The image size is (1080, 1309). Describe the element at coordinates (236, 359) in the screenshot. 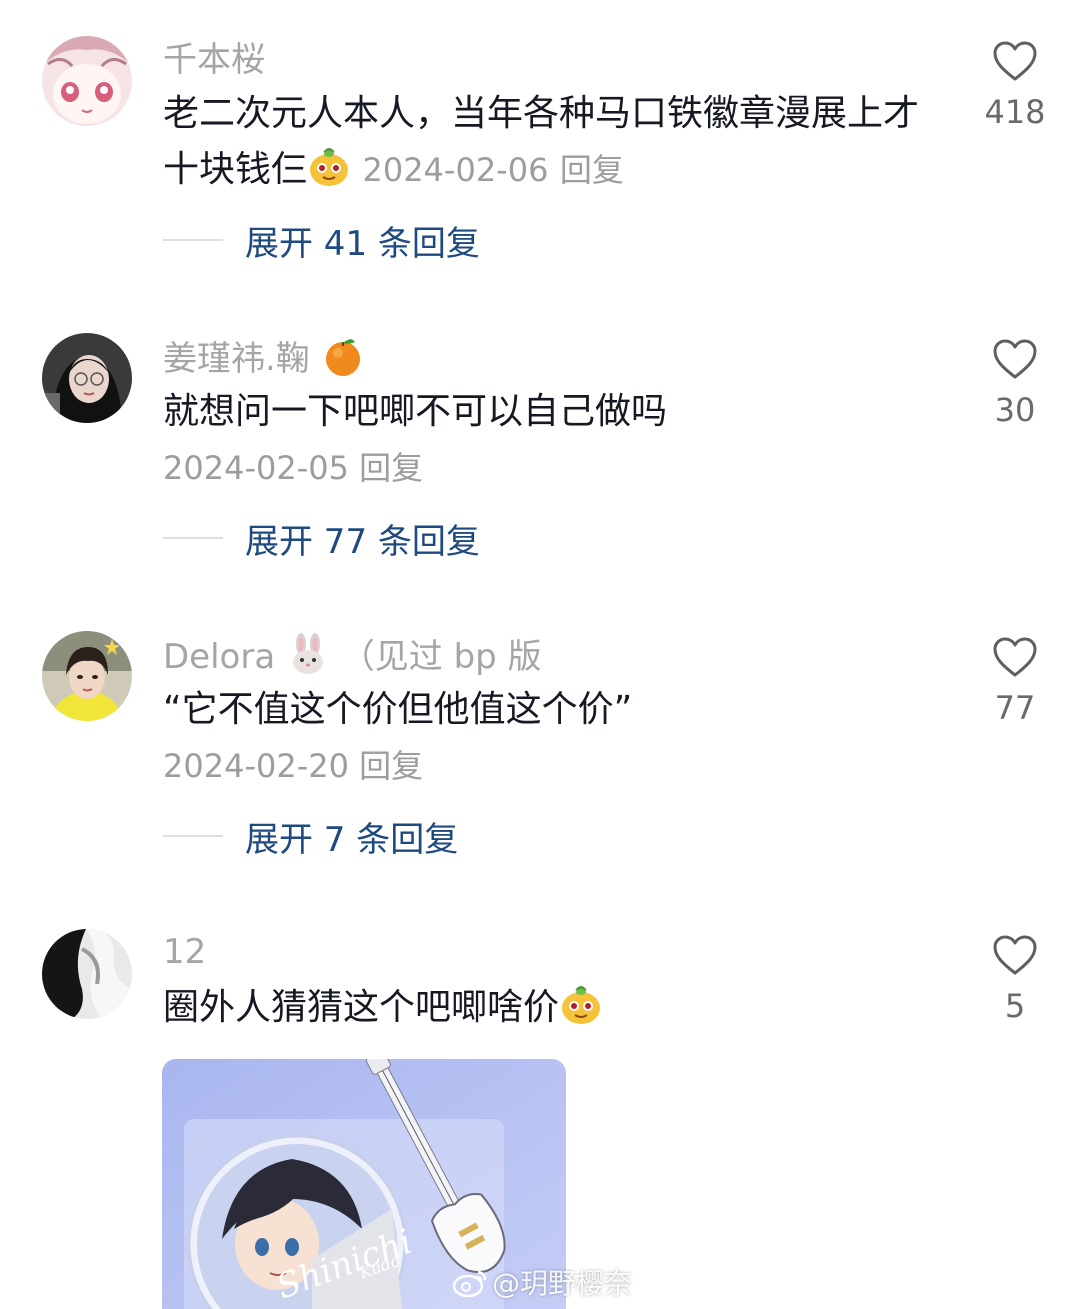

I see `username-text: 姜瑾祎.鞠` at that location.